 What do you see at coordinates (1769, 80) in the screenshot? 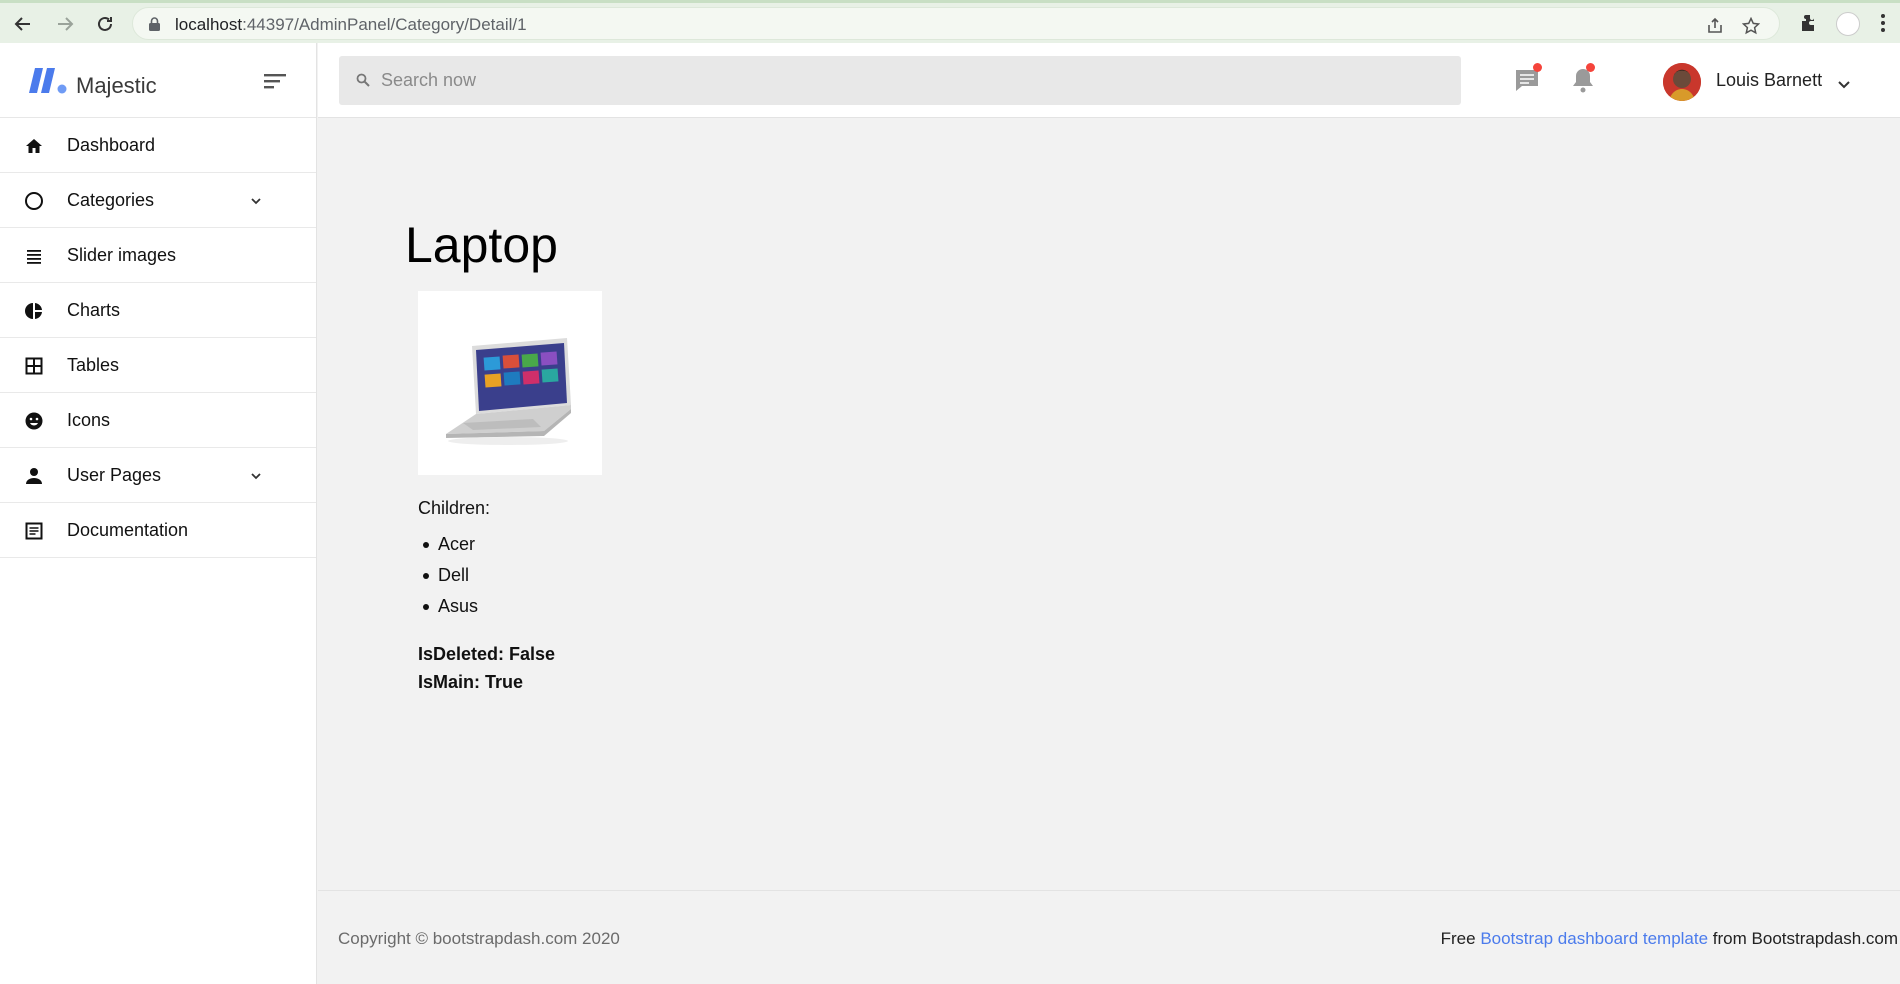
I see `username: Louis Barnett` at bounding box center [1769, 80].